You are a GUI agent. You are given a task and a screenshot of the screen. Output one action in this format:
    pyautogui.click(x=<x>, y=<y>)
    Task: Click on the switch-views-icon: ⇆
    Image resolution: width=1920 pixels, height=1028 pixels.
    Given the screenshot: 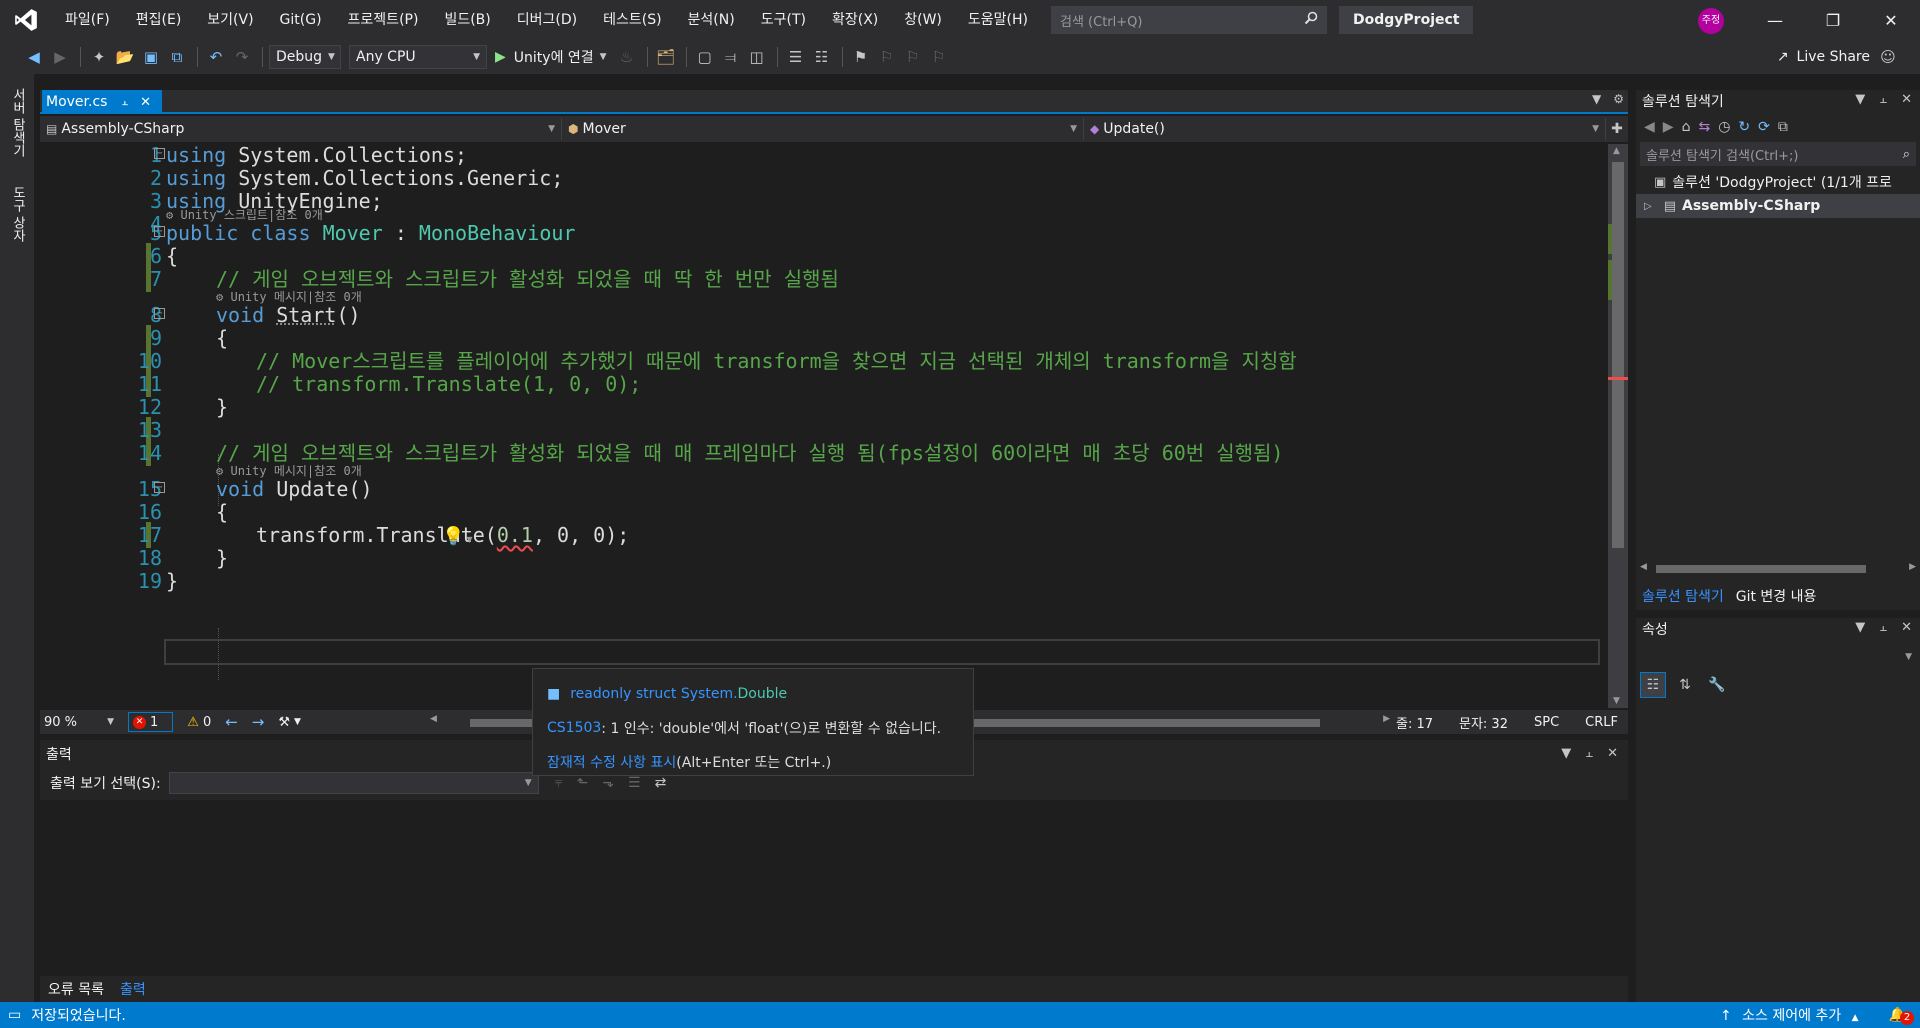 What is the action you would take?
    pyautogui.click(x=1704, y=127)
    